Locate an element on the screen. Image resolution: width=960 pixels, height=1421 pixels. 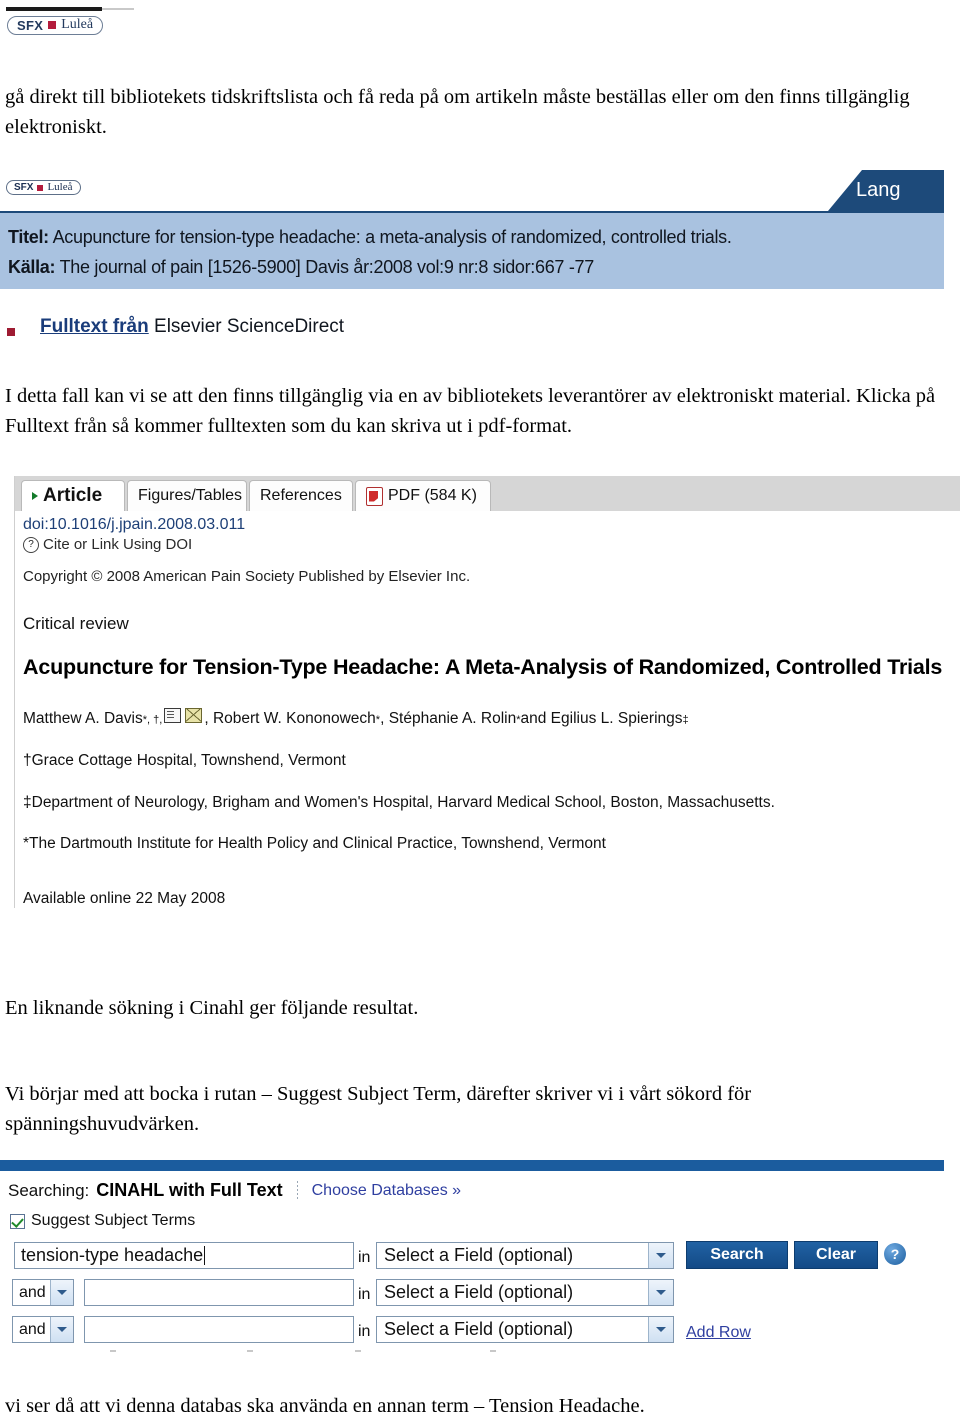
help-icon: ? is located at coordinates (895, 1254).